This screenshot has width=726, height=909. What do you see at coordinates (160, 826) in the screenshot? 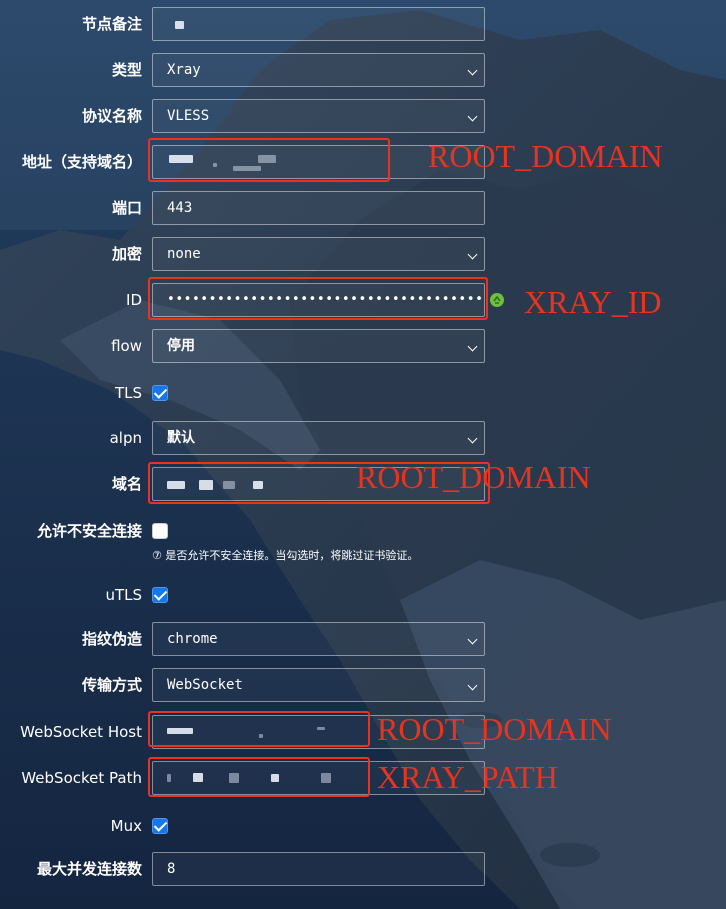
I see `mux-checkbox` at bounding box center [160, 826].